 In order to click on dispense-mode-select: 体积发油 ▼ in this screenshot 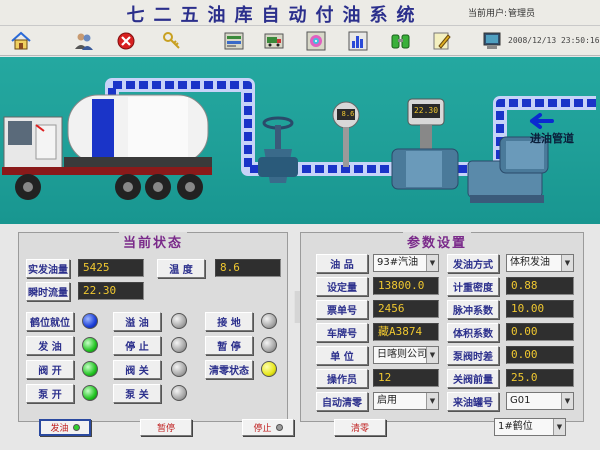, I will do `click(540, 263)`.